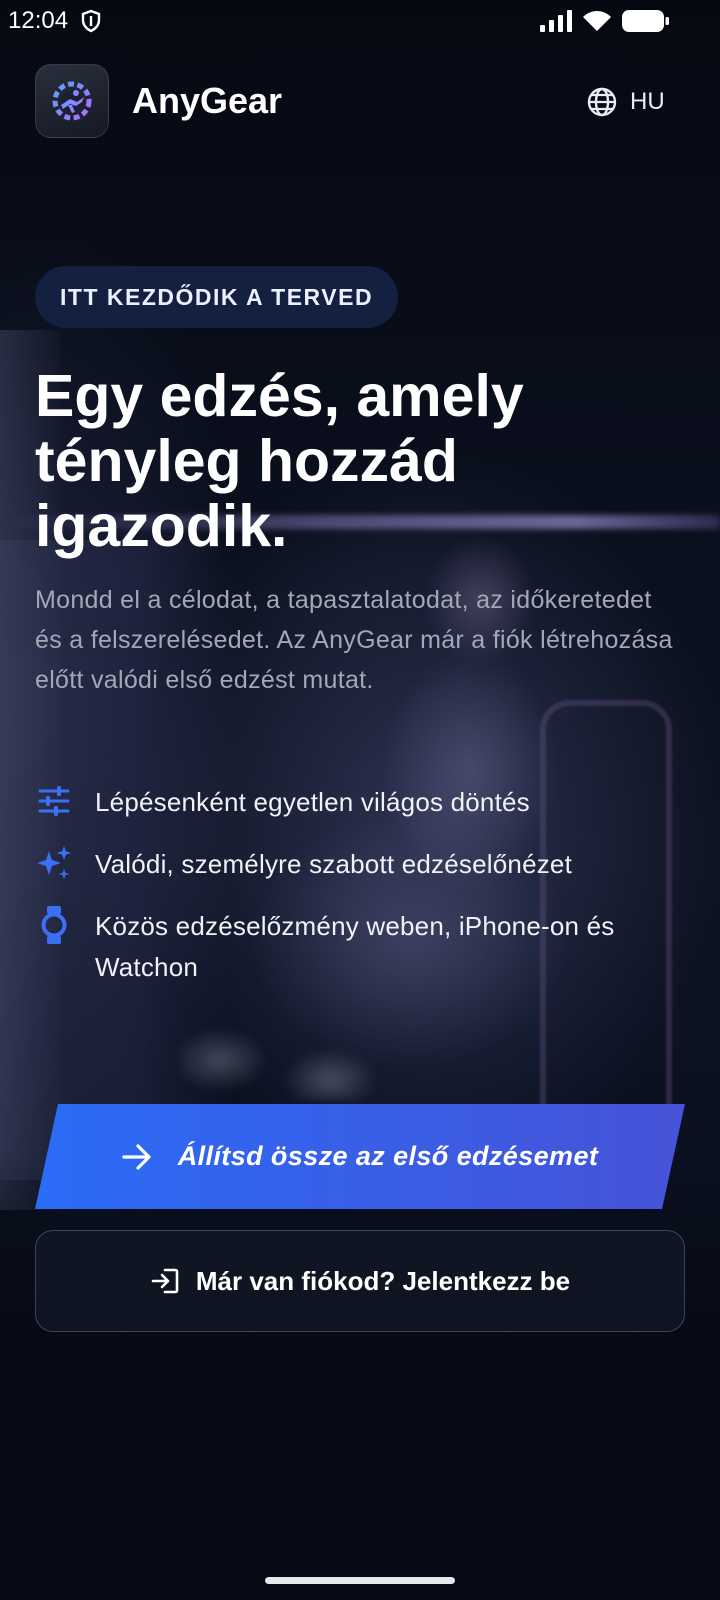  What do you see at coordinates (646, 23) in the screenshot?
I see `battery-icon` at bounding box center [646, 23].